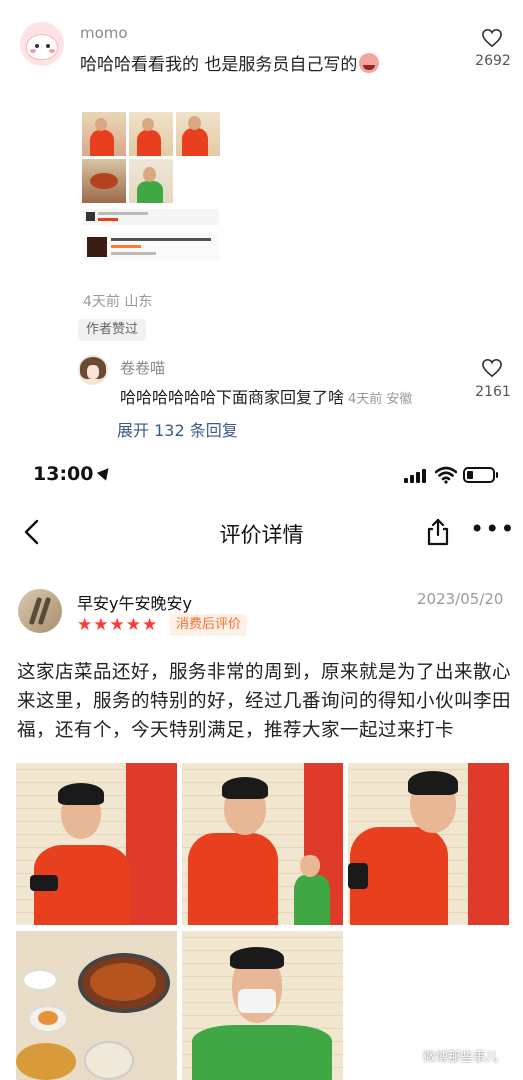  Describe the element at coordinates (118, 302) in the screenshot. I see `comment-time-location: 4天前 山东` at that location.